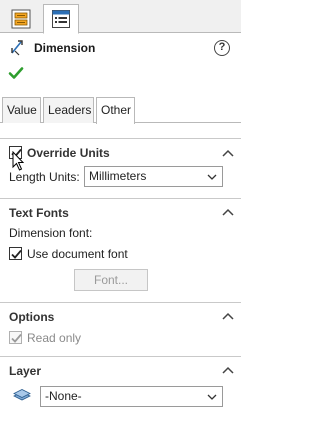 The width and height of the screenshot is (320, 421). Describe the element at coordinates (51, 233) in the screenshot. I see `dimension-font-label: Dimension font:` at that location.